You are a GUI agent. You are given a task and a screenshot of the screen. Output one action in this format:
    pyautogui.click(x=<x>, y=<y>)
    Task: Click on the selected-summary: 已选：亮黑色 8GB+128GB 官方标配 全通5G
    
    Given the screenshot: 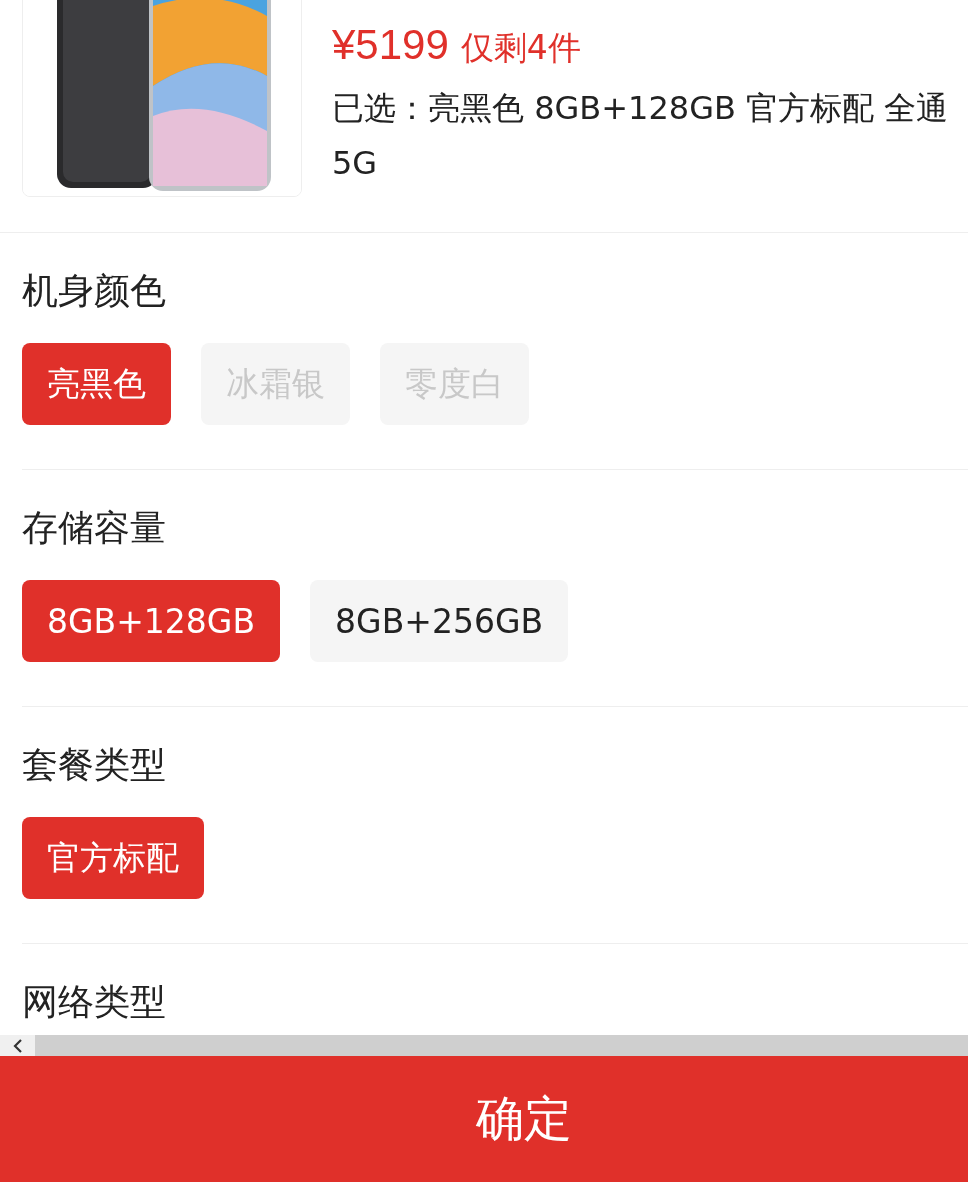 What is the action you would take?
    pyautogui.click(x=641, y=136)
    